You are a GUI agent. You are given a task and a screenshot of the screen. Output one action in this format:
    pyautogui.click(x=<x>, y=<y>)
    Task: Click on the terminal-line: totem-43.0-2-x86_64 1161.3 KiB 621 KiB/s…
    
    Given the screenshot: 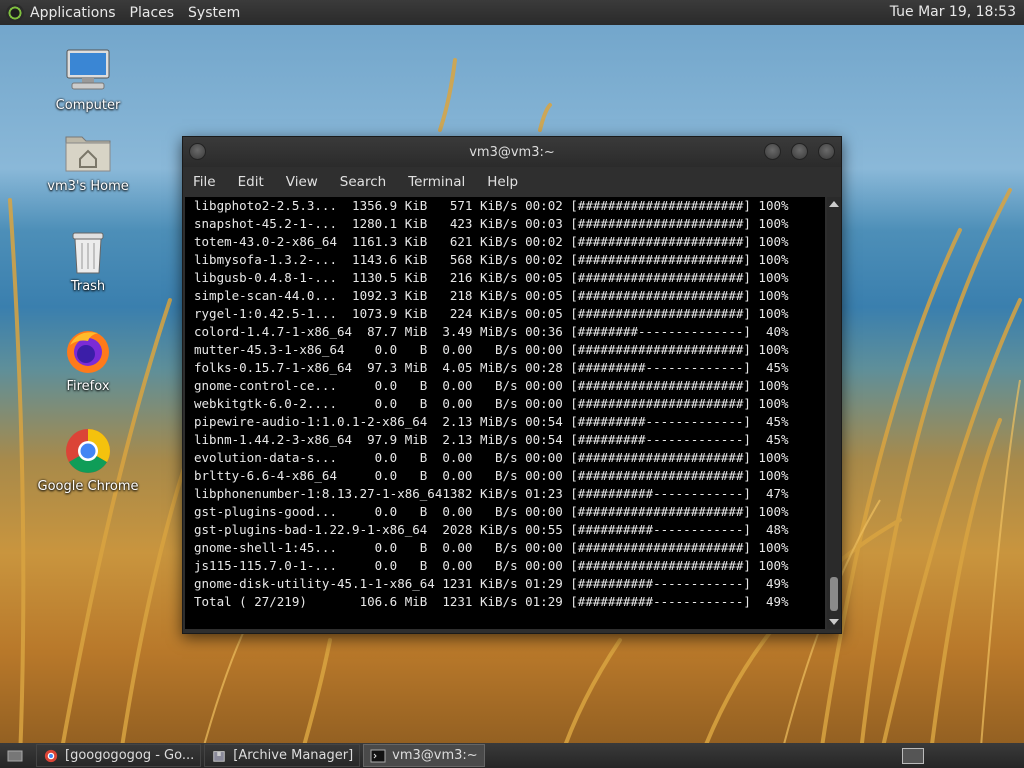 What is the action you would take?
    pyautogui.click(x=491, y=241)
    